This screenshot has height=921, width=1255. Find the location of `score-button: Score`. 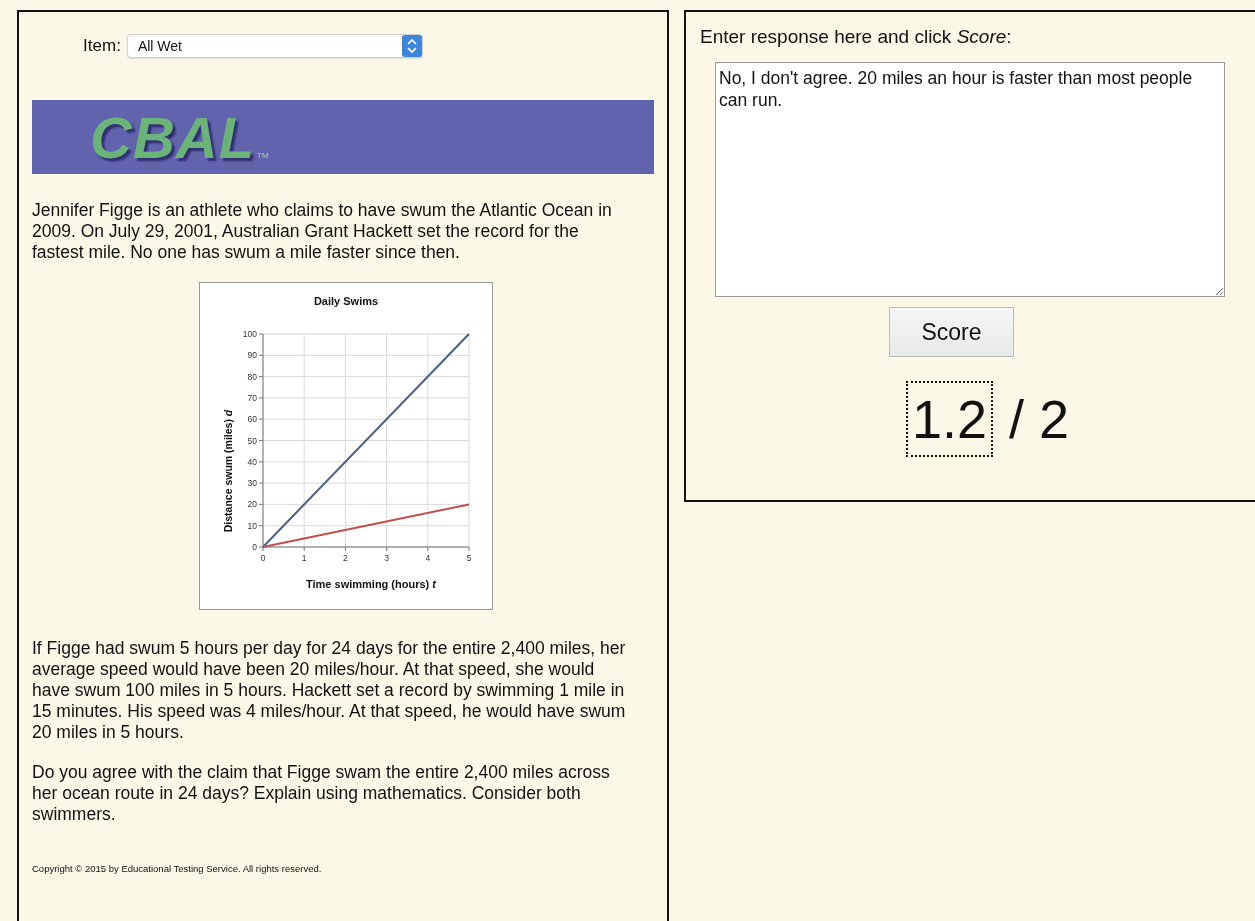

score-button: Score is located at coordinates (951, 332).